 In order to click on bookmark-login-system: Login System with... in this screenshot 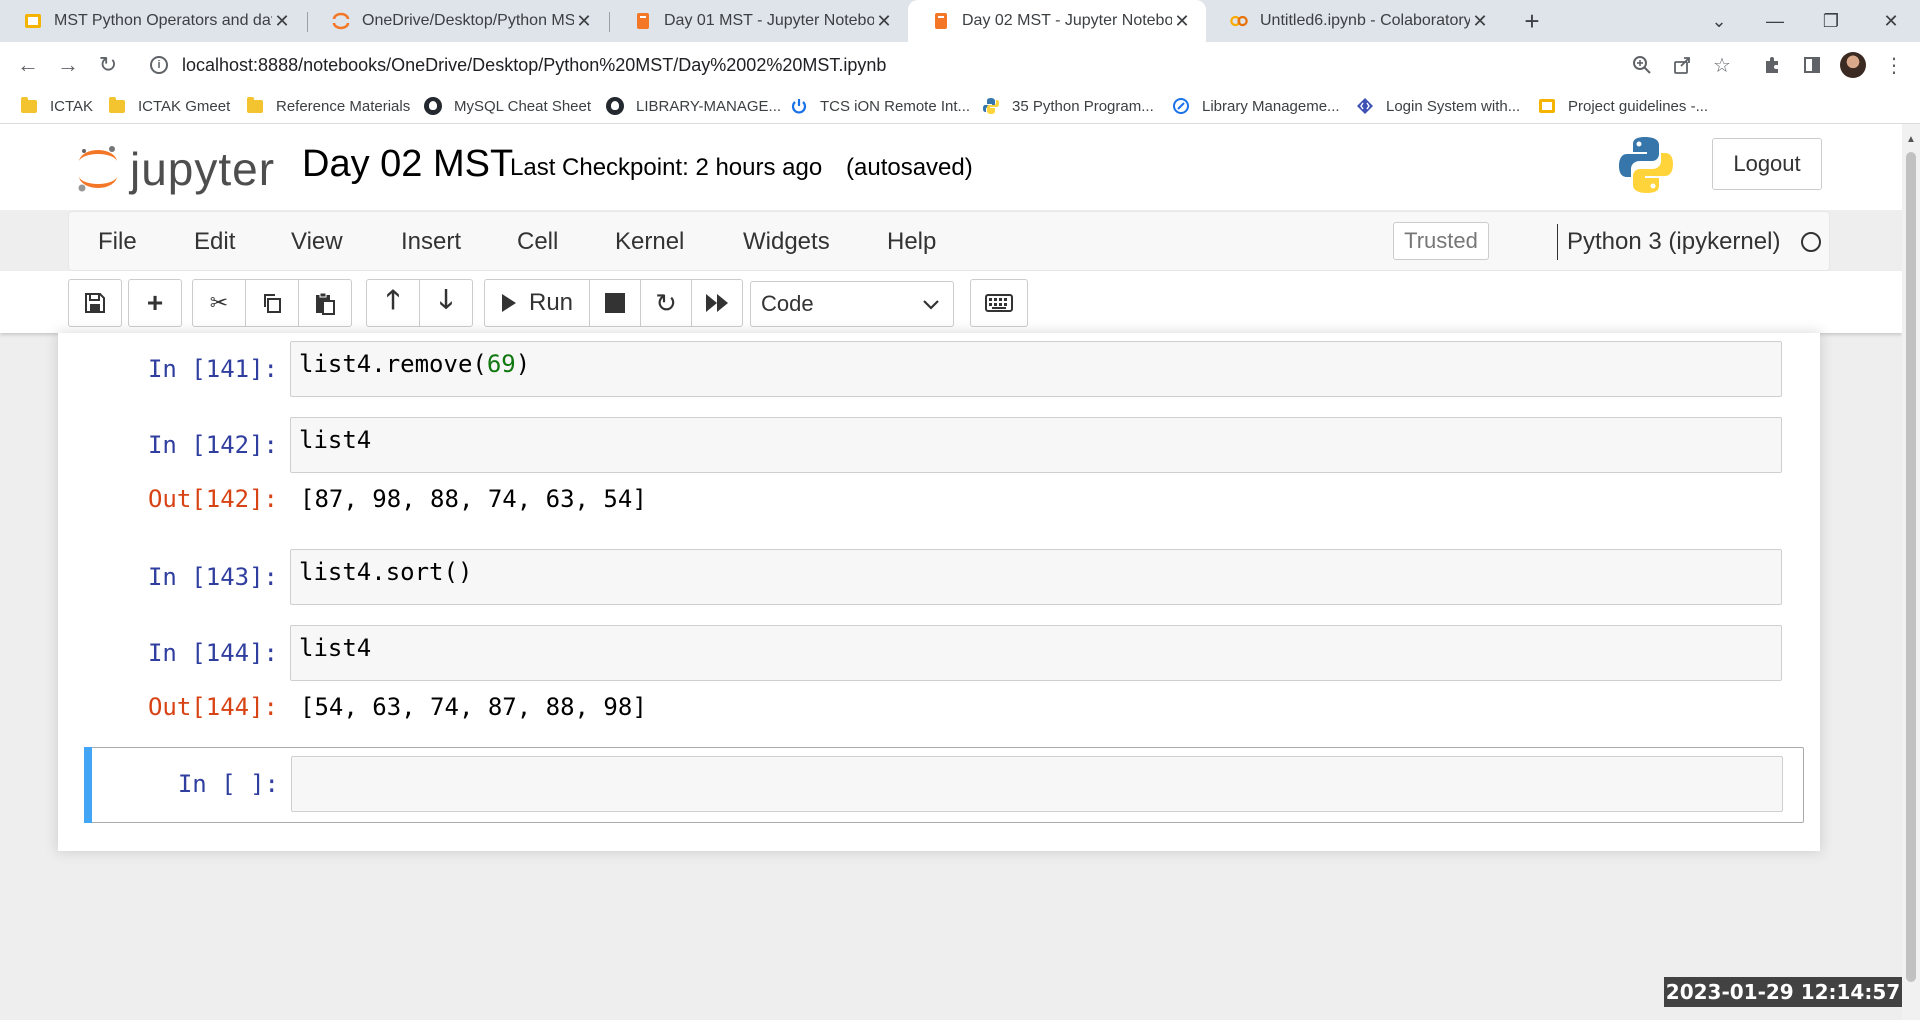, I will do `click(1438, 106)`.